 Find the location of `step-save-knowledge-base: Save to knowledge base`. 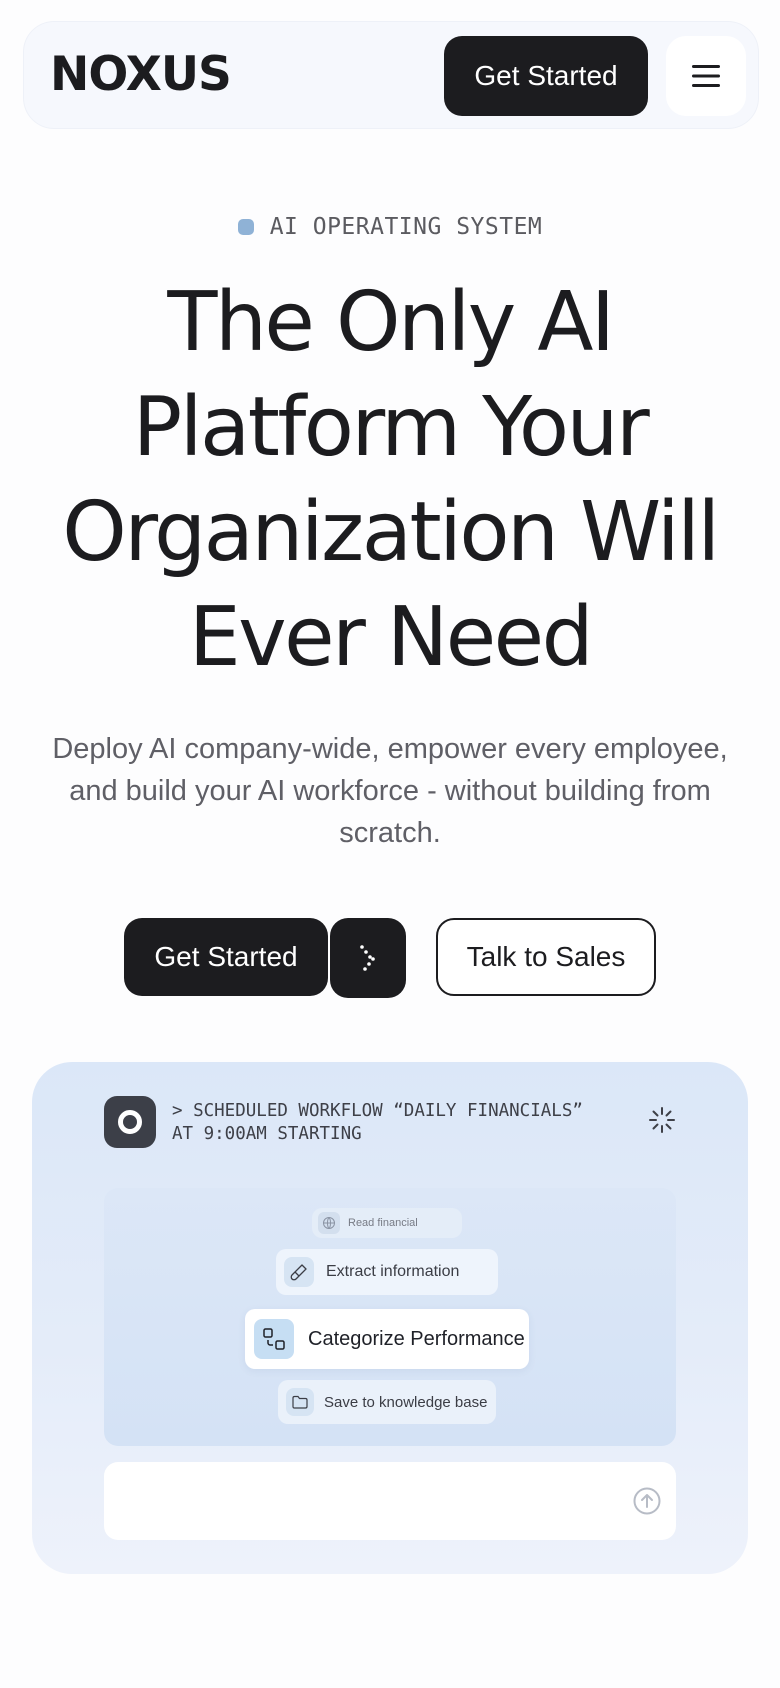

step-save-knowledge-base: Save to knowledge base is located at coordinates (387, 1402).